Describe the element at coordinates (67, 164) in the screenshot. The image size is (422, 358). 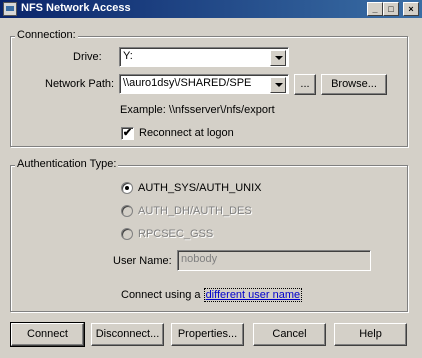
I see `authentication-legend: Authentication Type:` at that location.